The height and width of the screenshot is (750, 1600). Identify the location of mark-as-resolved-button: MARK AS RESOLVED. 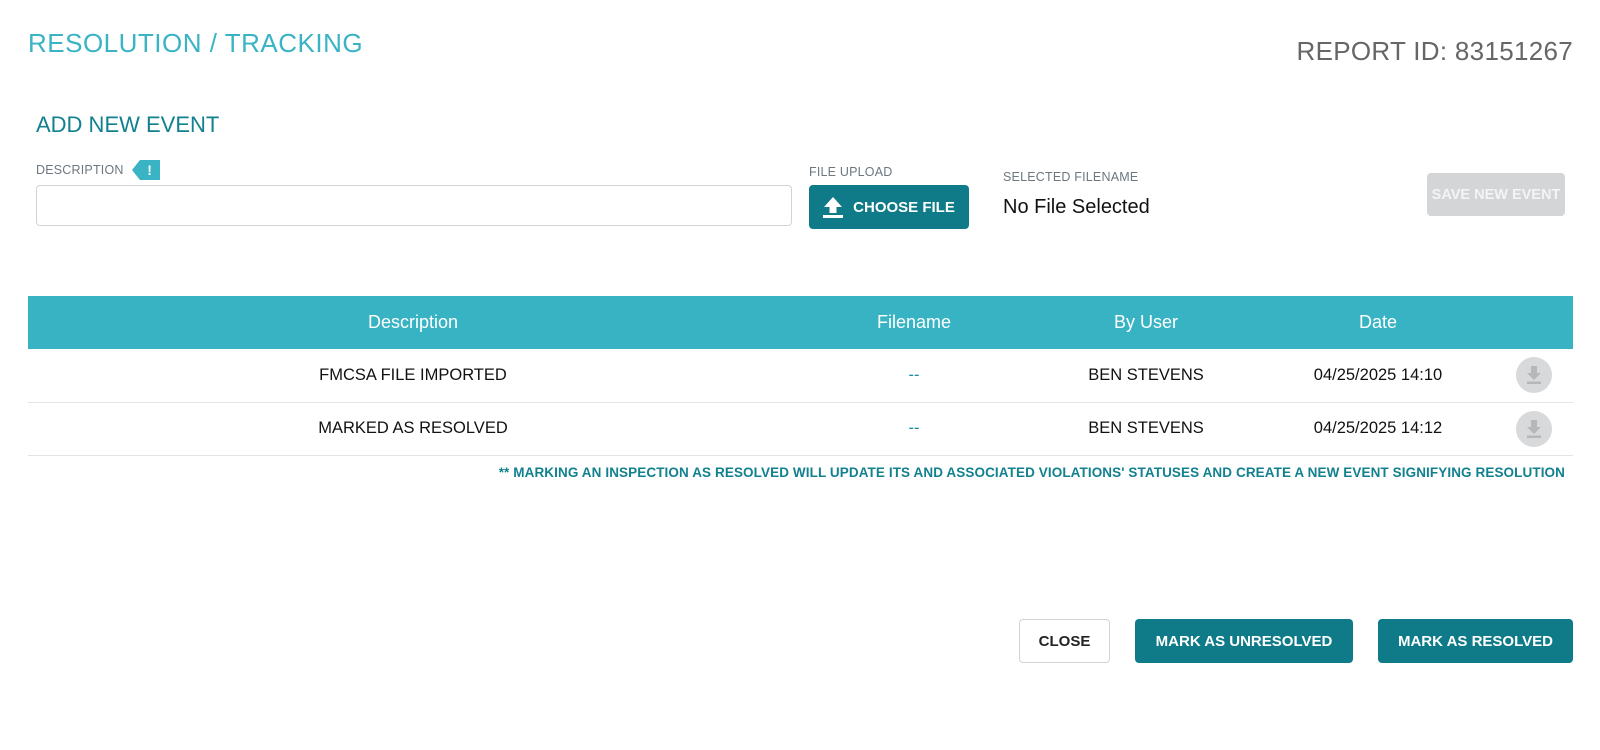
(1475, 641).